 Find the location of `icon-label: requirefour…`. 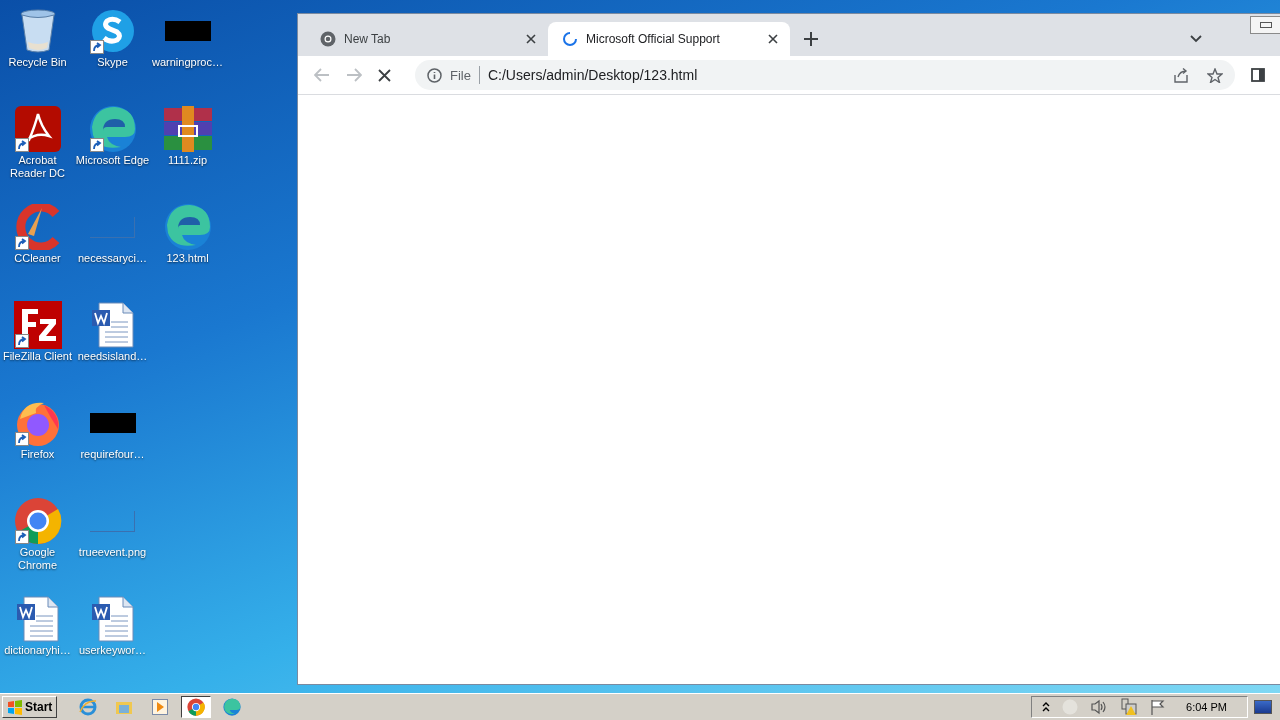

icon-label: requirefour… is located at coordinates (112, 454).